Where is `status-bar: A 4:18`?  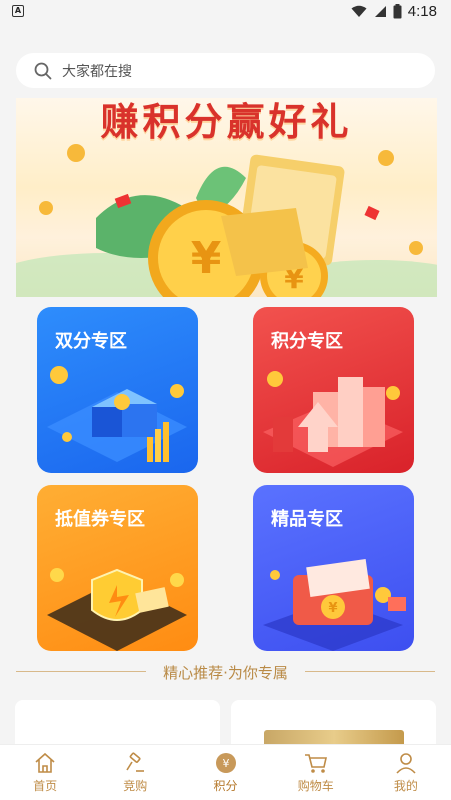 status-bar: A 4:18 is located at coordinates (225, 12).